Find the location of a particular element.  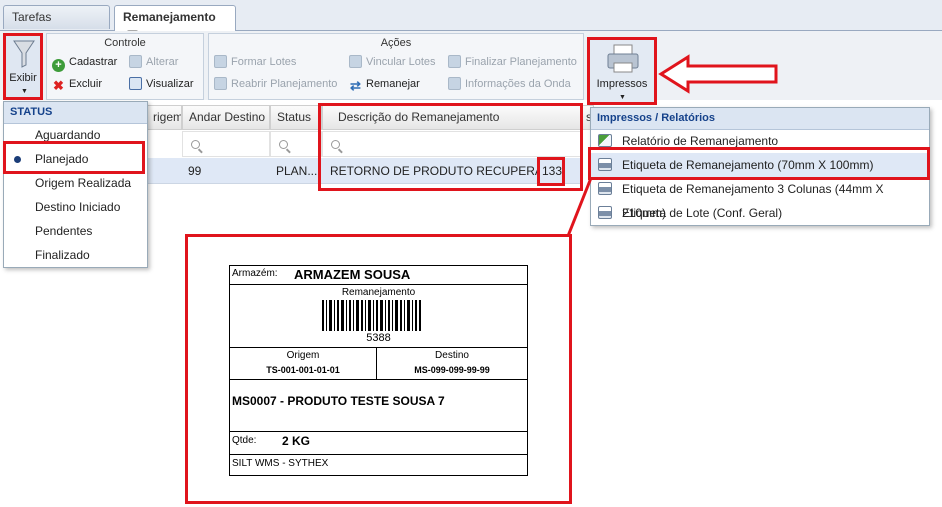

tab-remanejamento: Remanejamento× is located at coordinates (175, 23).